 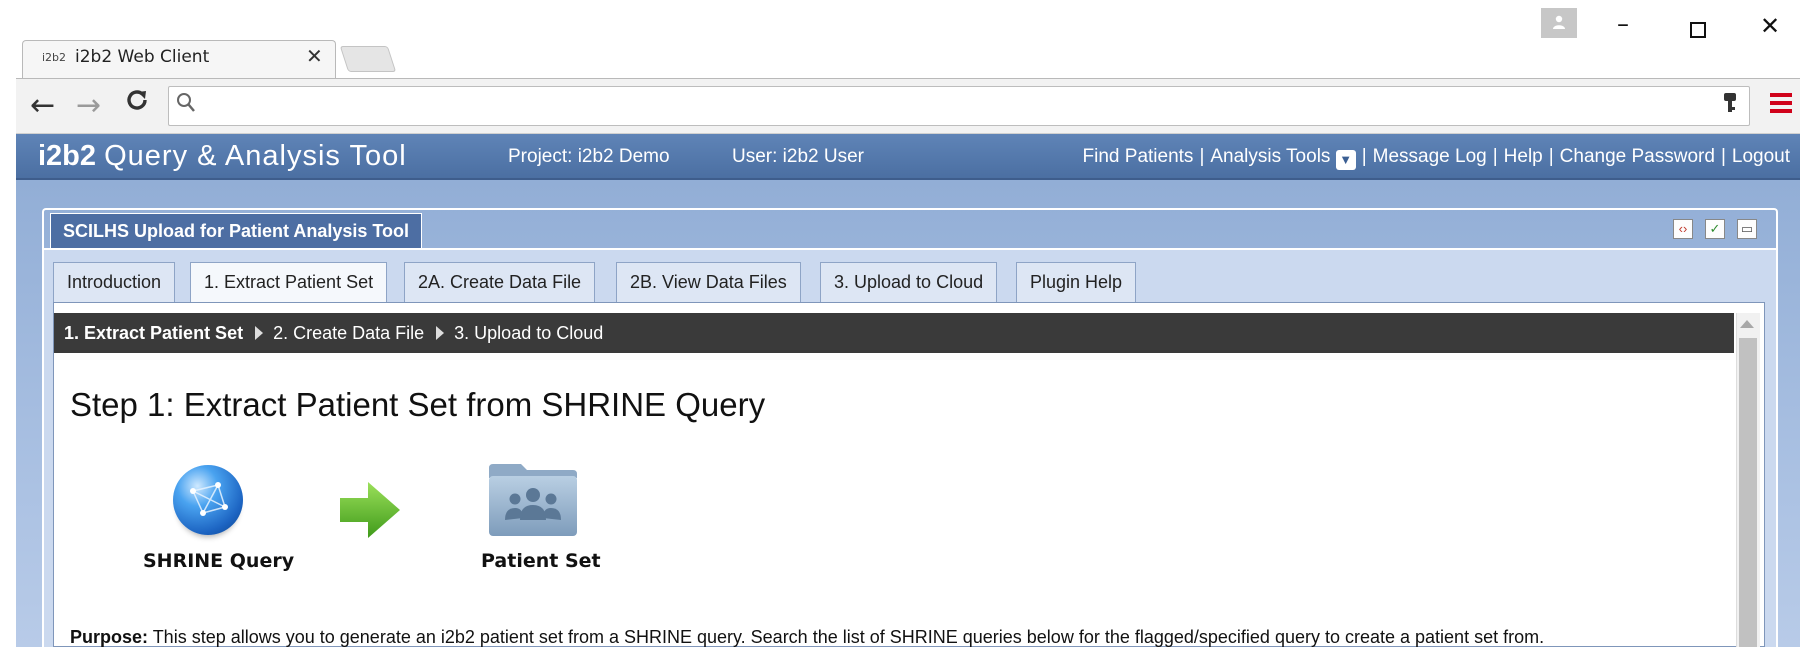 I want to click on tab-plugin-help: Plugin Help, so click(x=1076, y=282).